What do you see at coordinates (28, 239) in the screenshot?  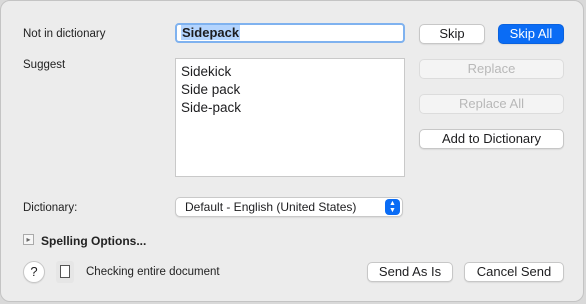 I see `disclosure-triangle-icon: ▸` at bounding box center [28, 239].